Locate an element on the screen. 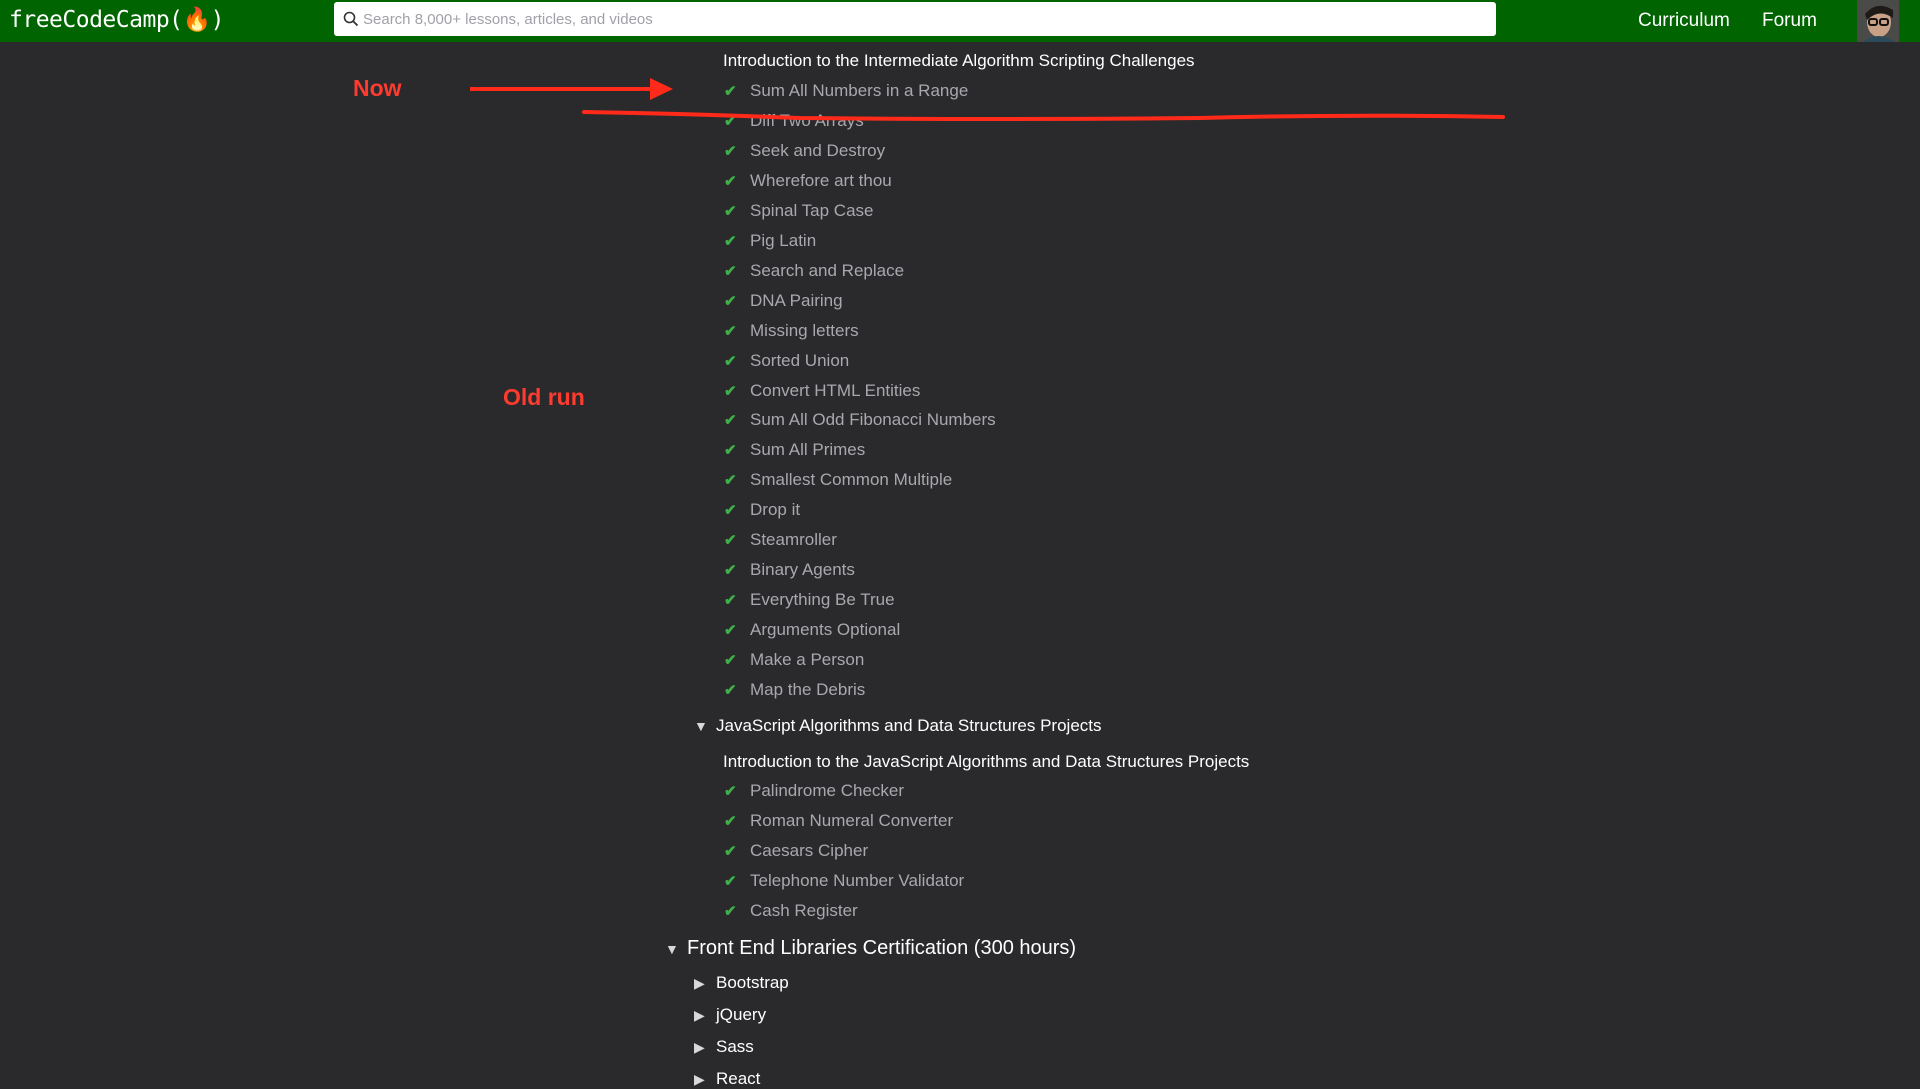 This screenshot has height=1089, width=1920. challenge-item: ✔ Smallest Common Multiple is located at coordinates (838, 483).